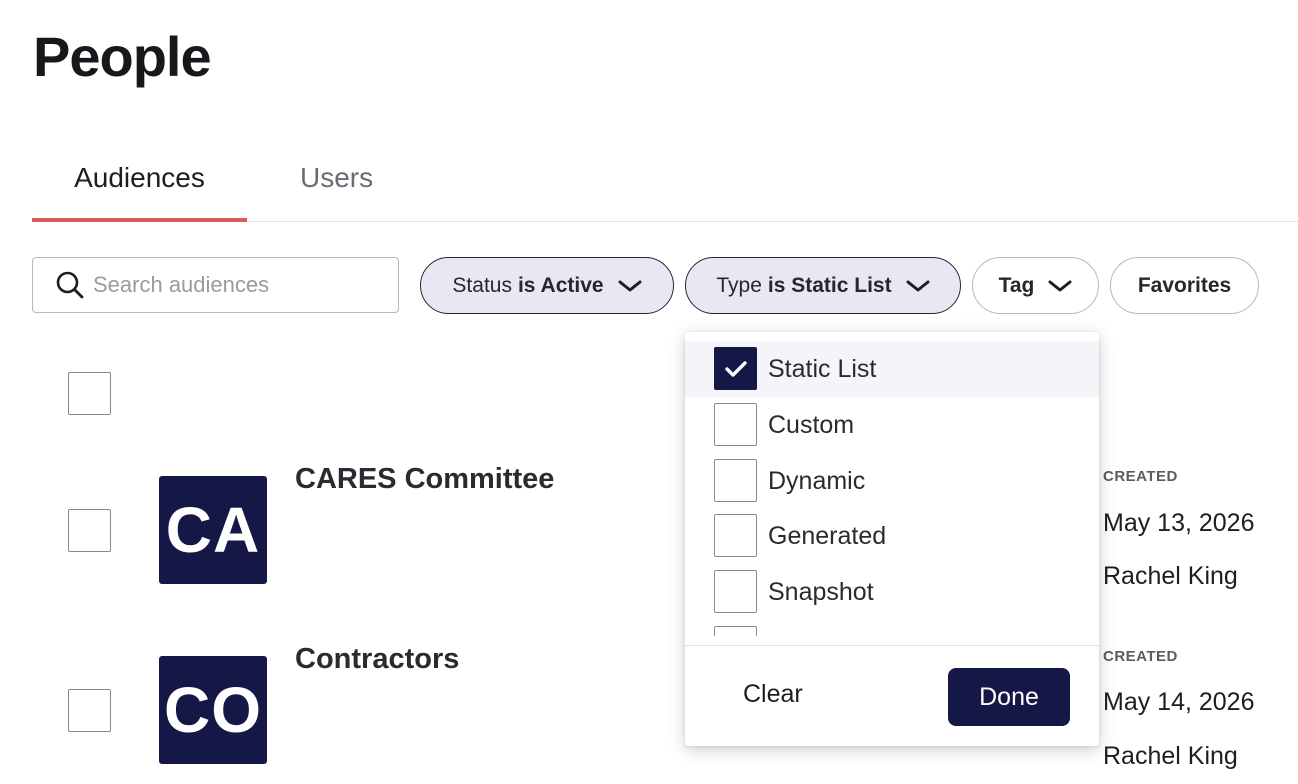 The image size is (1298, 784). Describe the element at coordinates (424, 479) in the screenshot. I see `audience-name: CARES Committee` at that location.